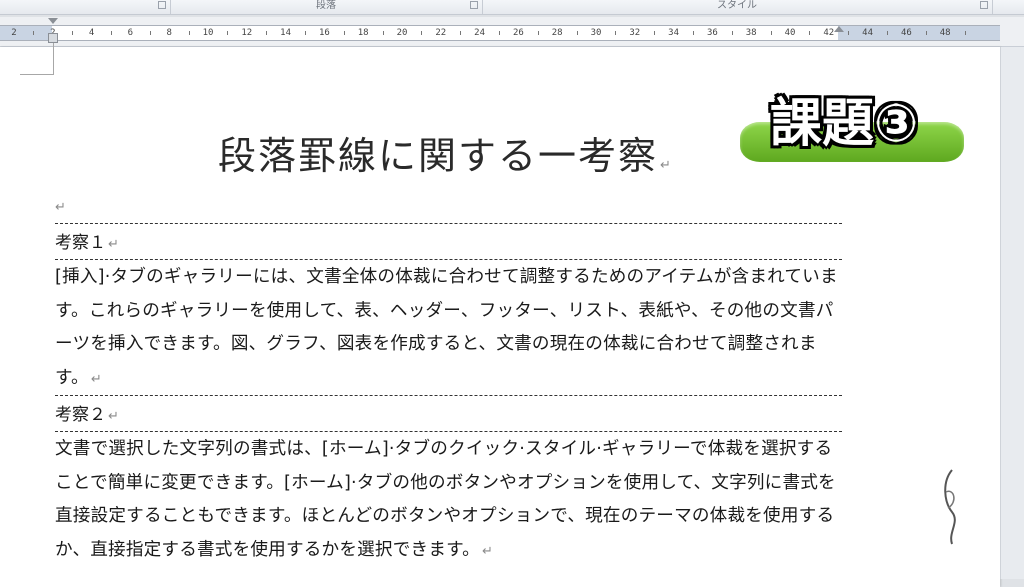 The width and height of the screenshot is (1024, 587). I want to click on vertical-scrollbar, so click(1012, 313).